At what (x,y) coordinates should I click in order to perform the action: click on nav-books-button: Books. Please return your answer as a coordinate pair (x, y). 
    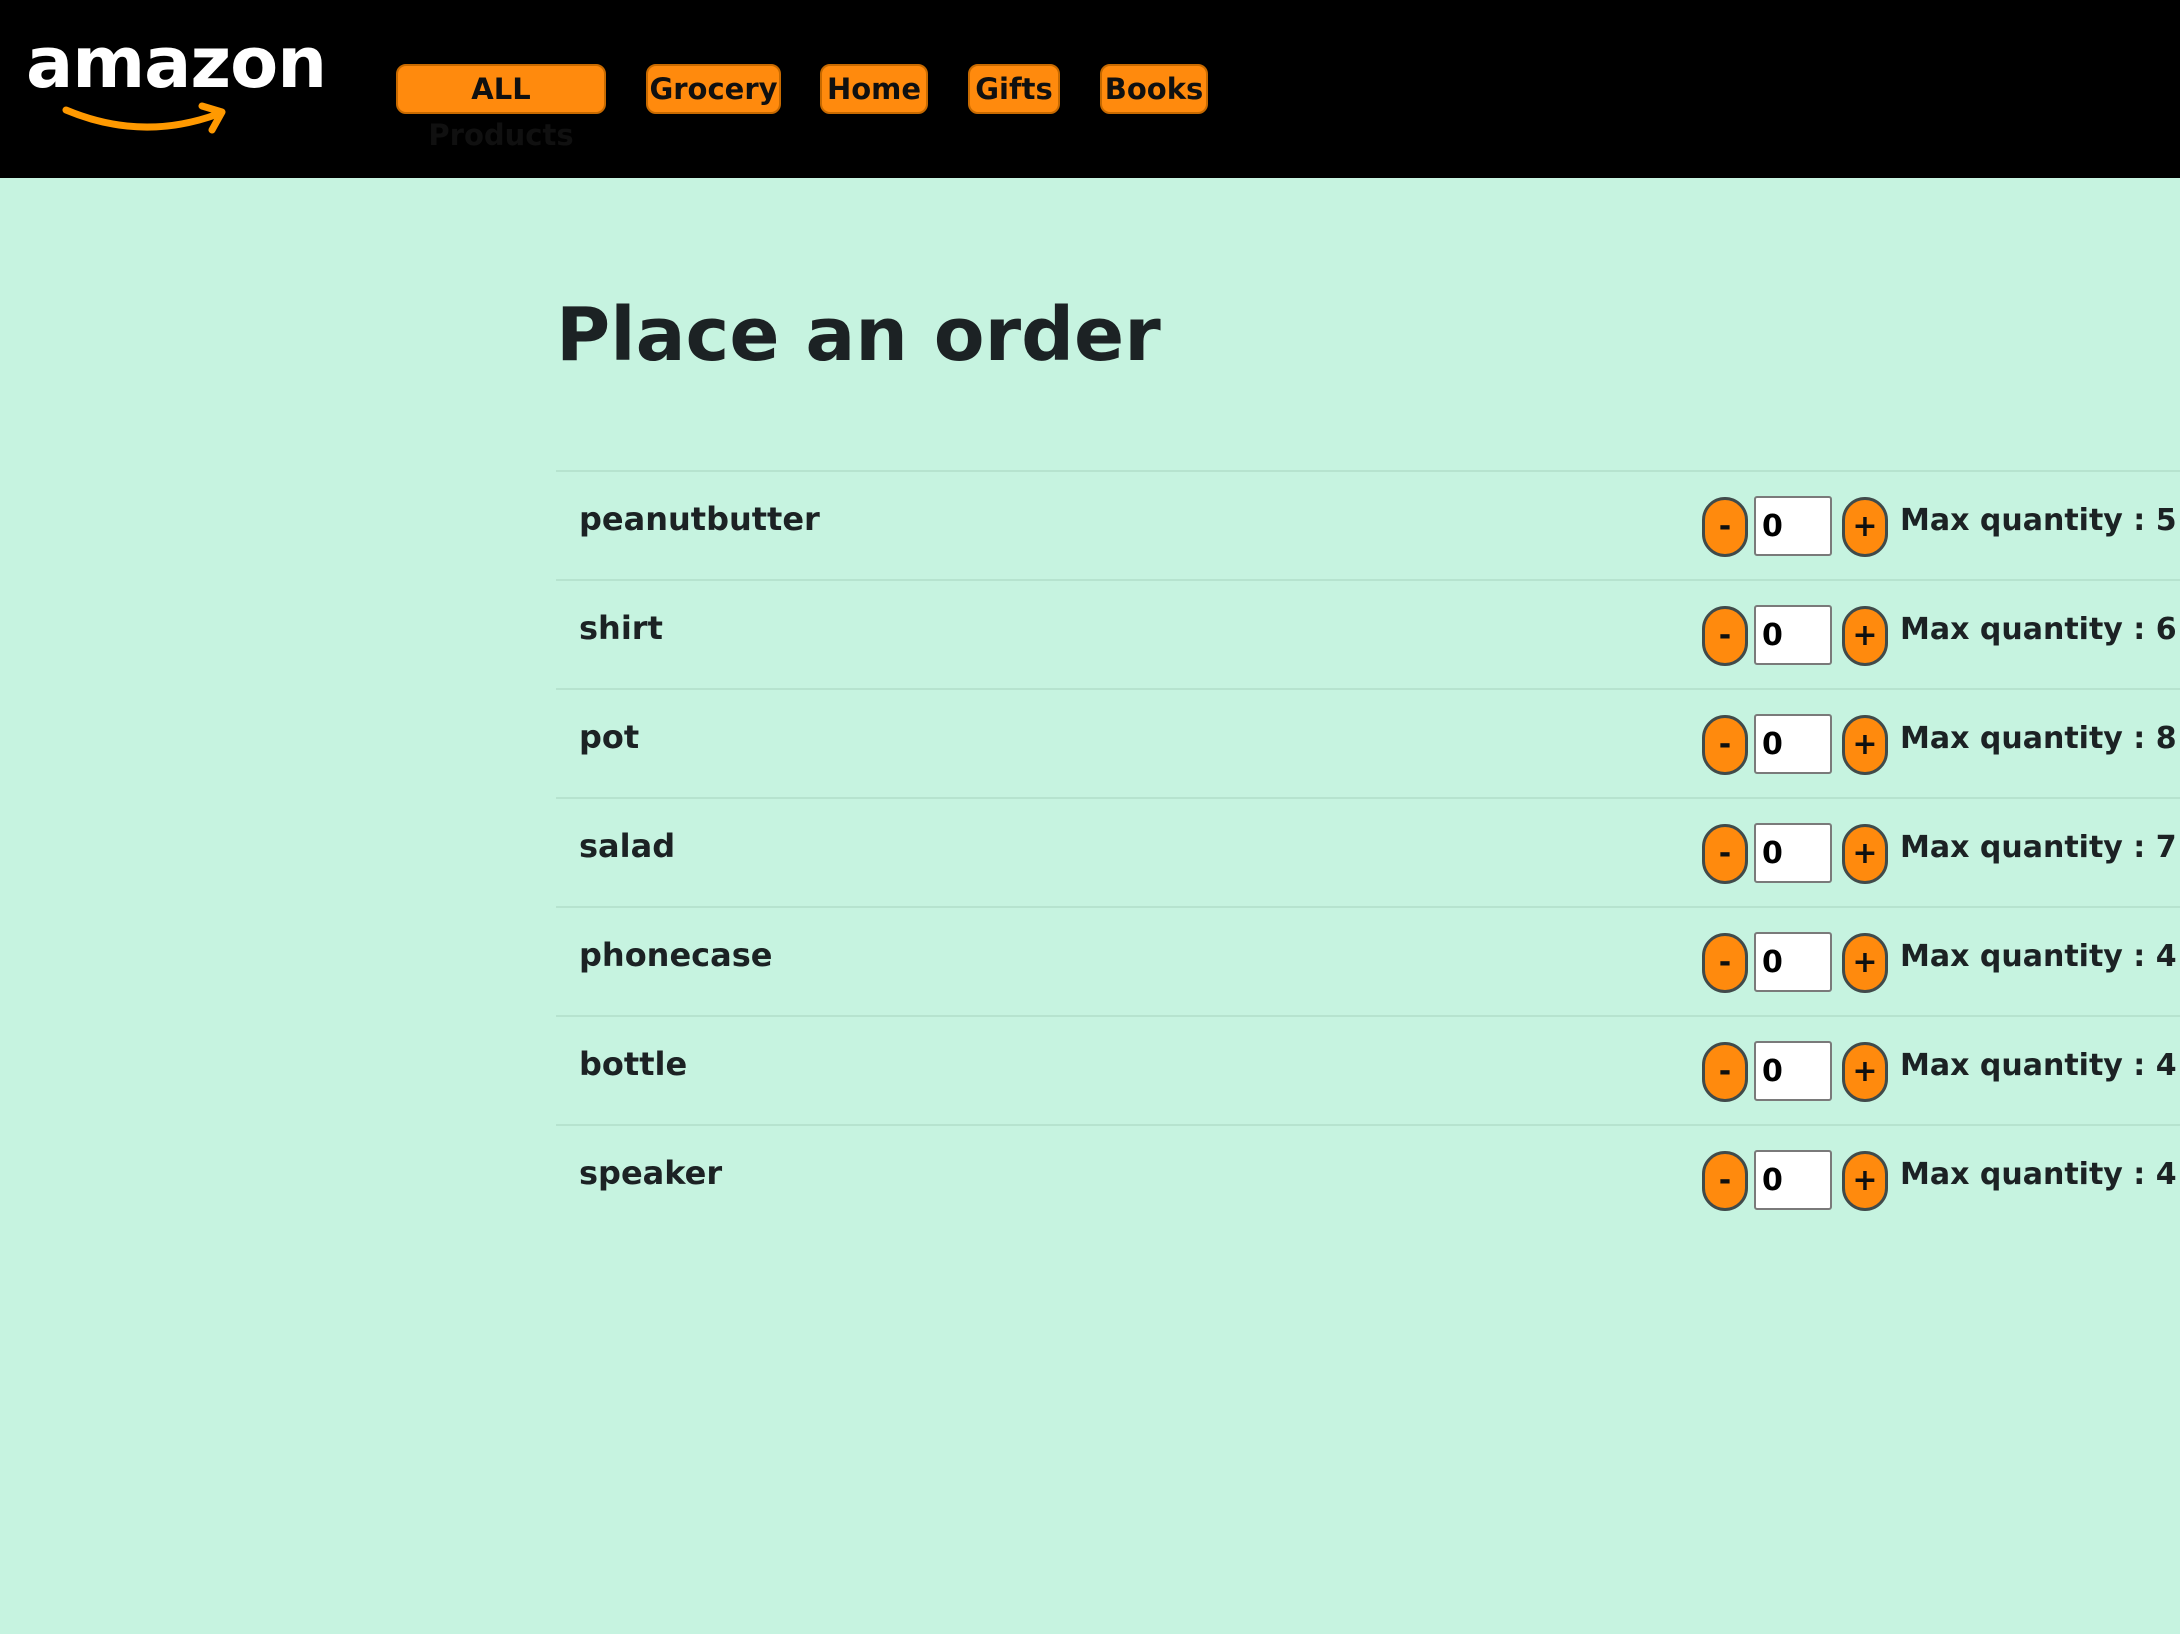
    Looking at the image, I should click on (1154, 89).